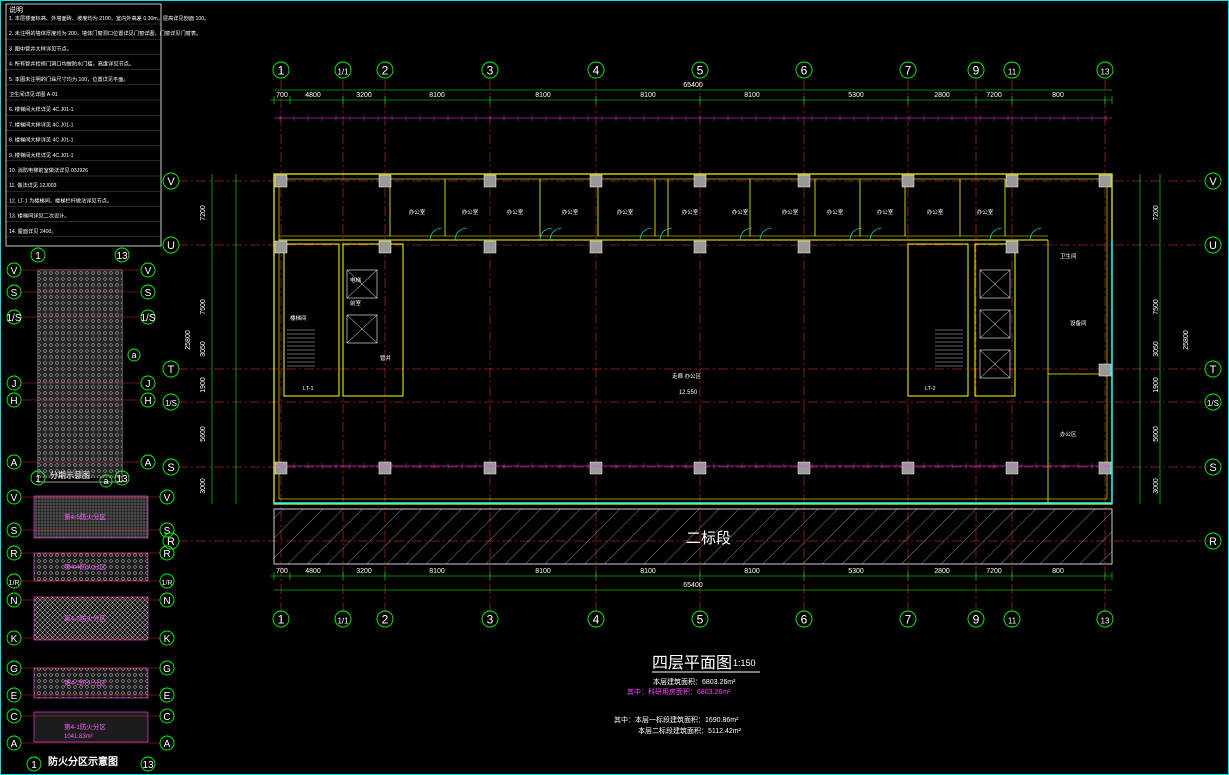 Image resolution: width=1229 pixels, height=775 pixels. What do you see at coordinates (308, 389) in the screenshot?
I see `room-label: LT-1` at bounding box center [308, 389].